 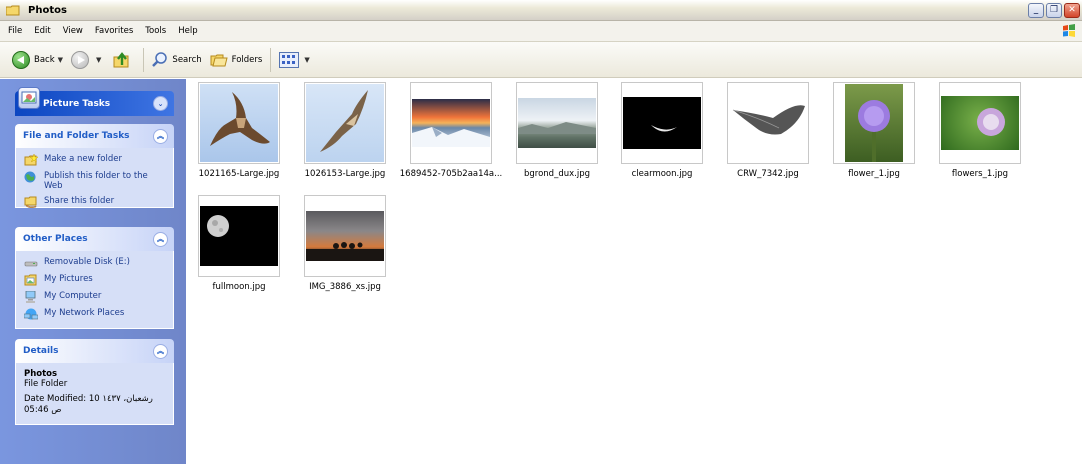 I want to click on place-label: My Pictures, so click(x=68, y=279).